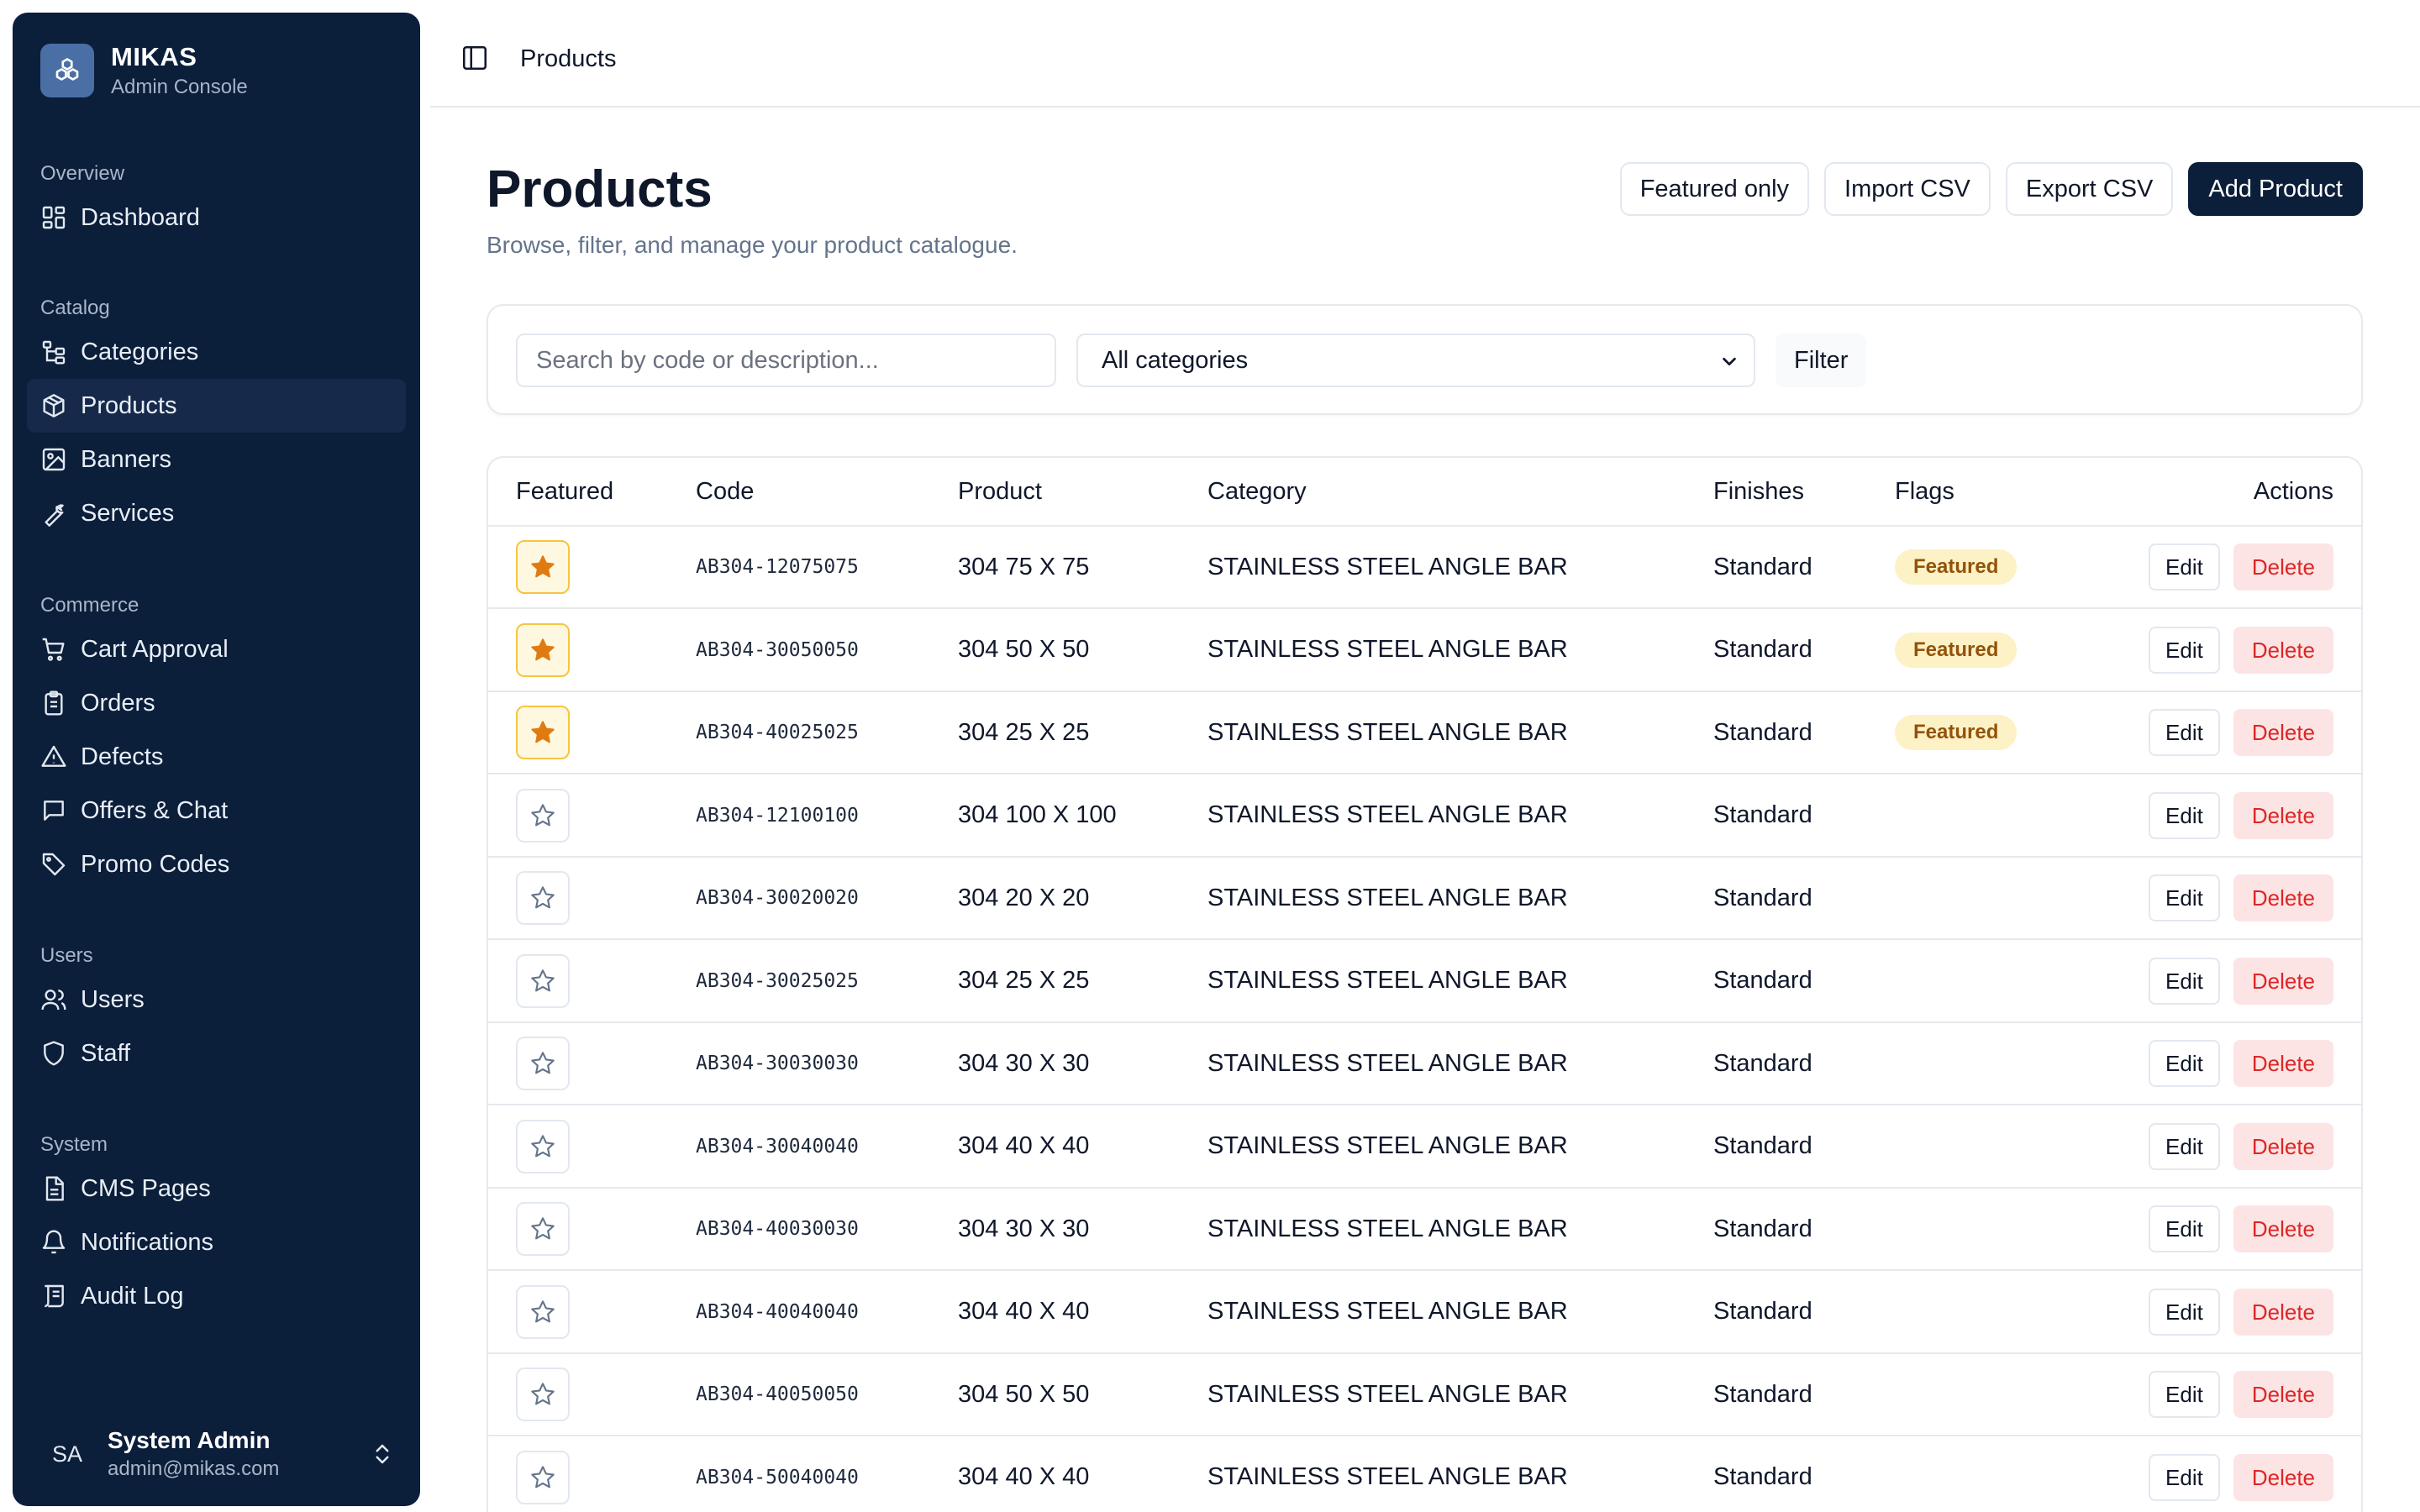  What do you see at coordinates (217, 999) in the screenshot?
I see `sidebar-item-users: Users` at bounding box center [217, 999].